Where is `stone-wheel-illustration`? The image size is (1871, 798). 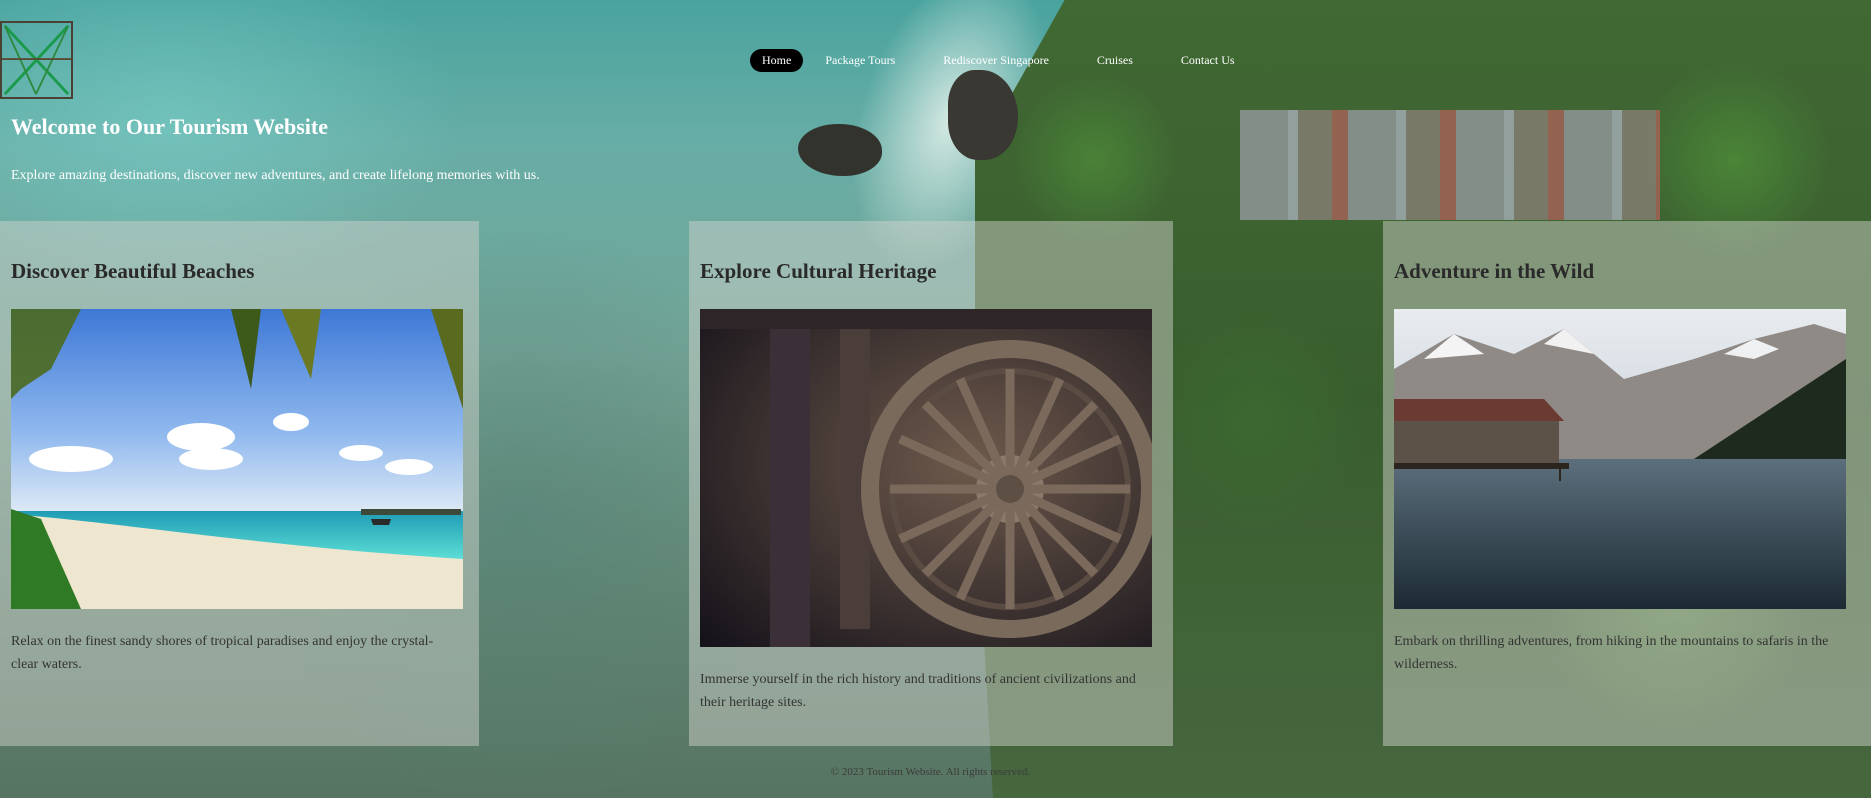
stone-wheel-illustration is located at coordinates (926, 478).